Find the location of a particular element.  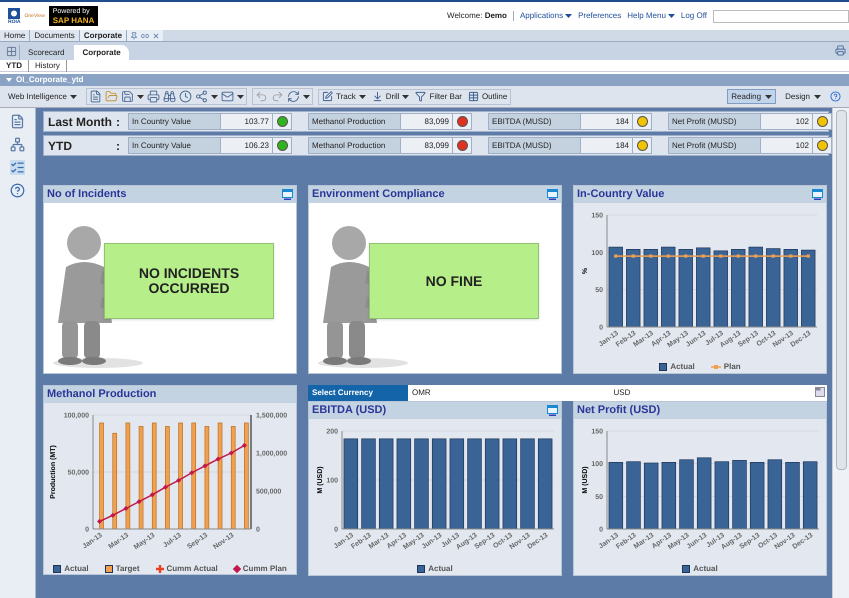

grid-icon is located at coordinates (11, 51).